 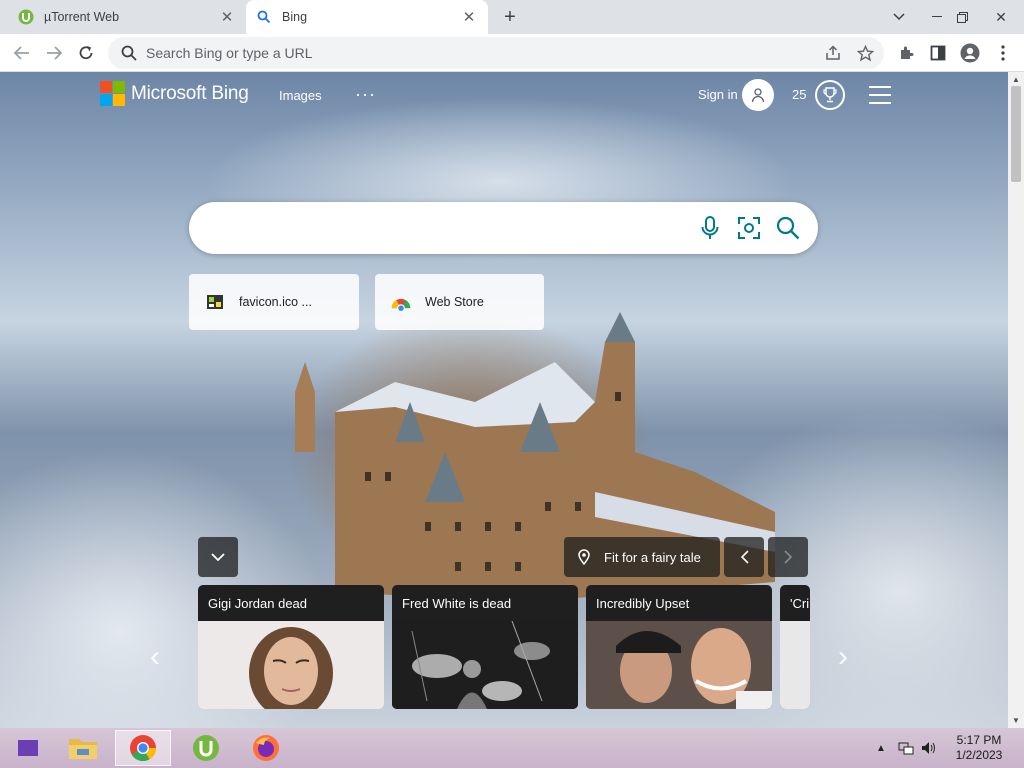 I want to click on news-card-title: Gigi Jordan dead, so click(x=258, y=603).